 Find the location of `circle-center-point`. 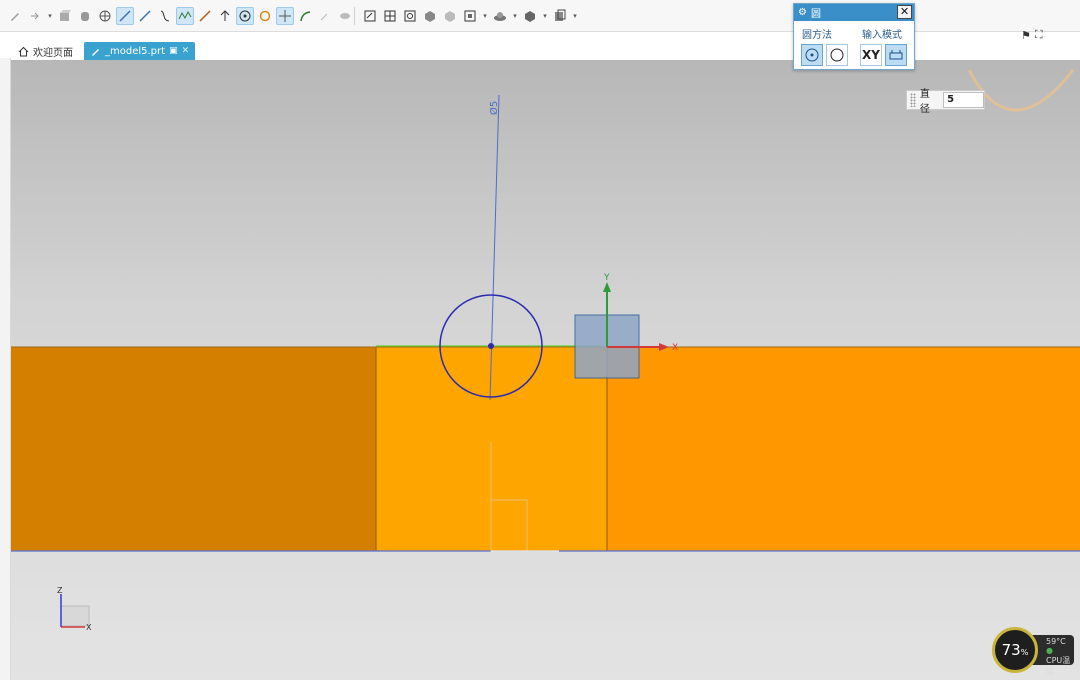

circle-center-point is located at coordinates (491, 346).